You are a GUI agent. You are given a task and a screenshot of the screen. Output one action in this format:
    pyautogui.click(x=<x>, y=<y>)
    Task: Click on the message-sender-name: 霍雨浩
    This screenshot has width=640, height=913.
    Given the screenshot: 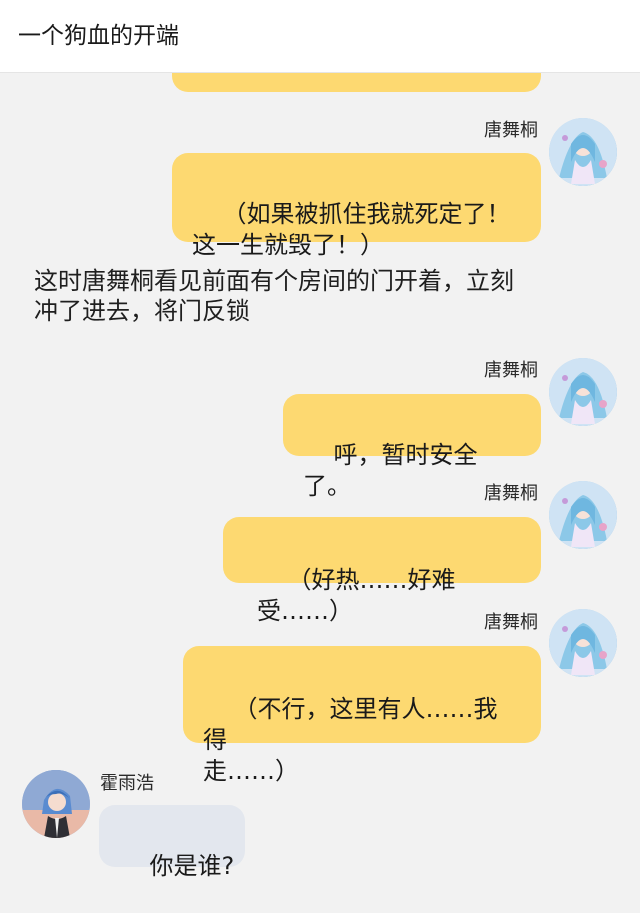 What is the action you would take?
    pyautogui.click(x=127, y=783)
    